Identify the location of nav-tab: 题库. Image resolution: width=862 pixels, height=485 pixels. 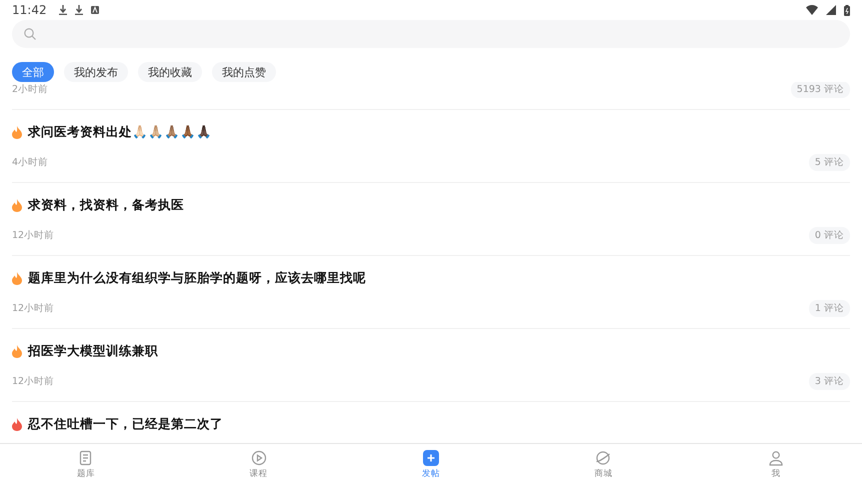
(86, 464).